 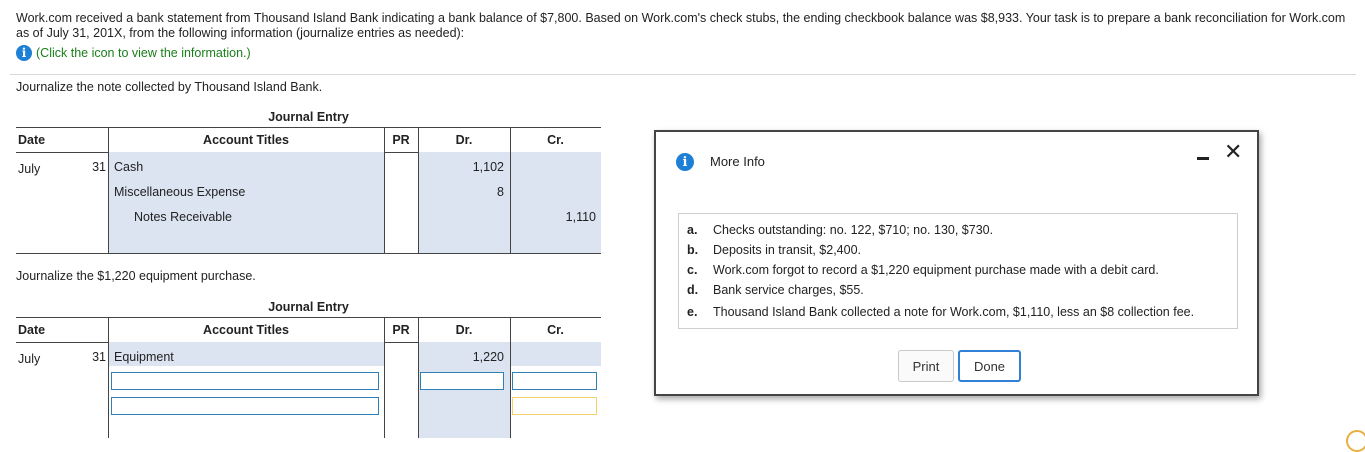 I want to click on dialog-title: More Info, so click(x=737, y=161).